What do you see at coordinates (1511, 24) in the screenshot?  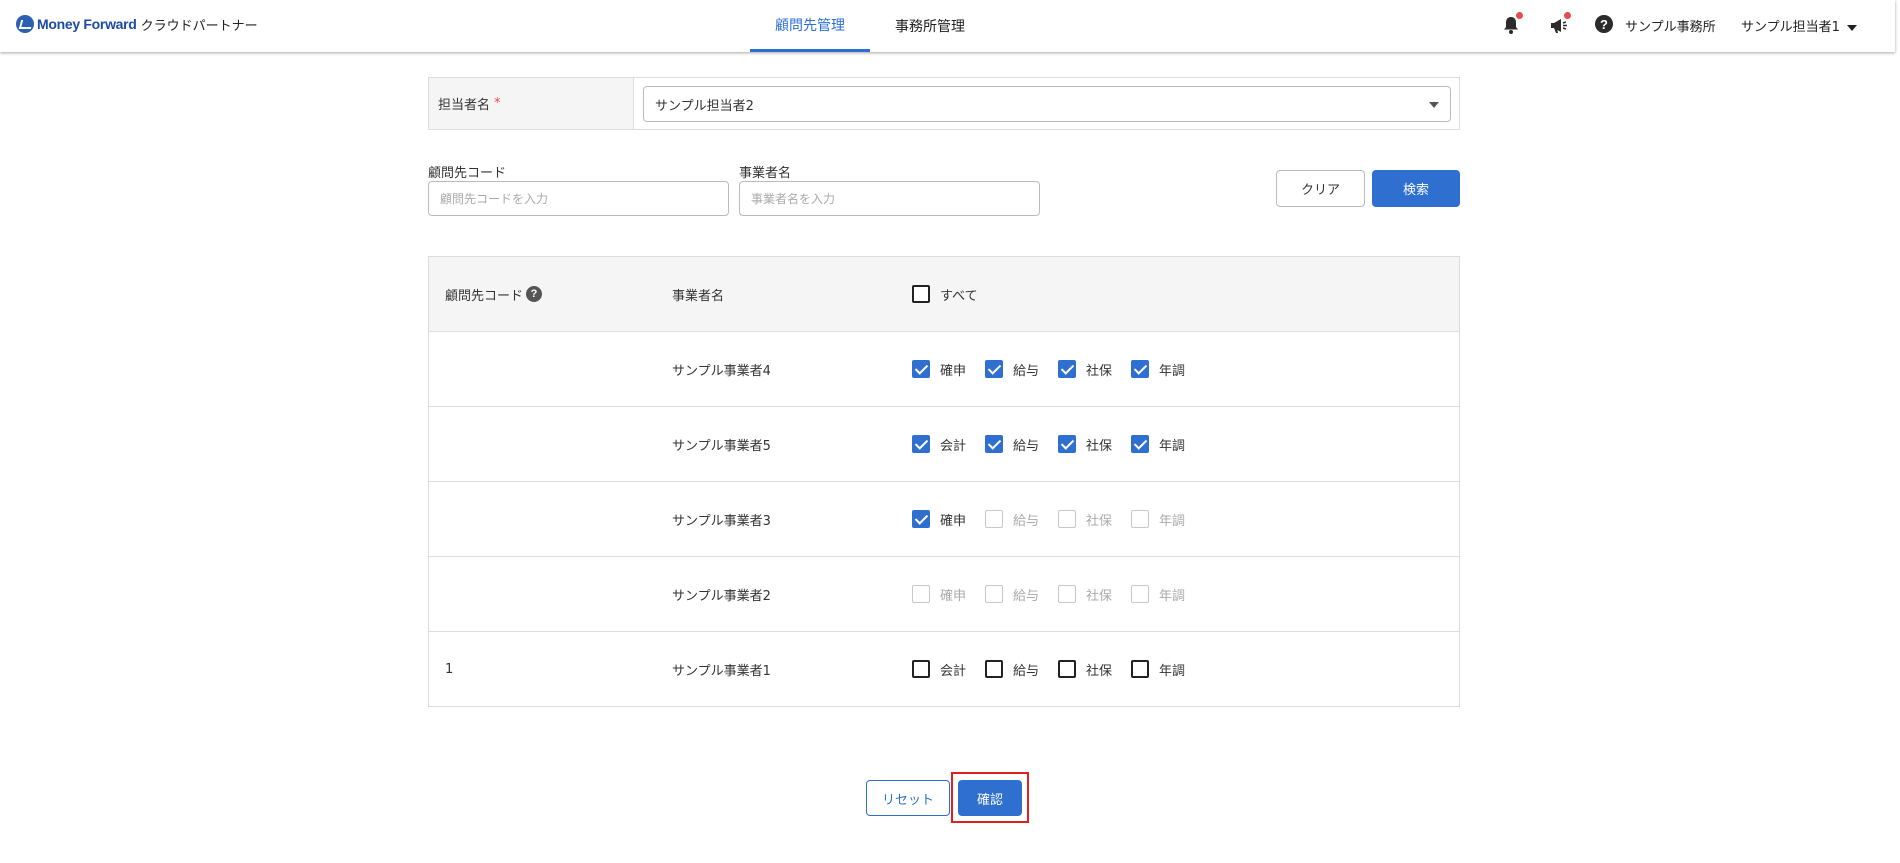 I see `bell-icon` at bounding box center [1511, 24].